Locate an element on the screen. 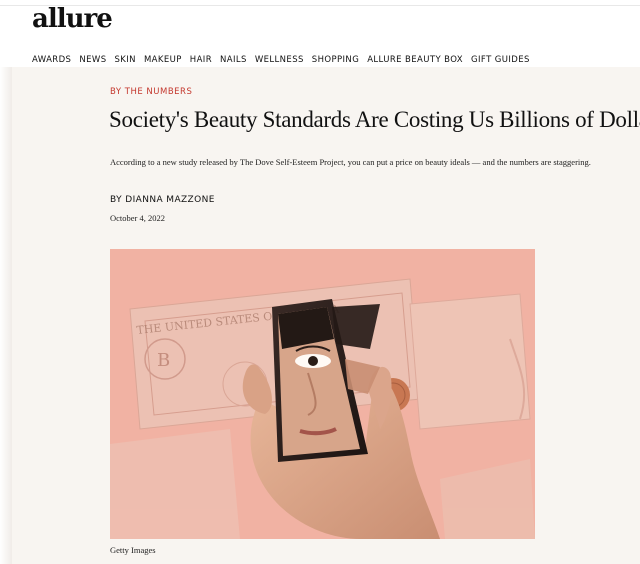 The height and width of the screenshot is (564, 640). left-edge-shadow is located at coordinates (6, 315).